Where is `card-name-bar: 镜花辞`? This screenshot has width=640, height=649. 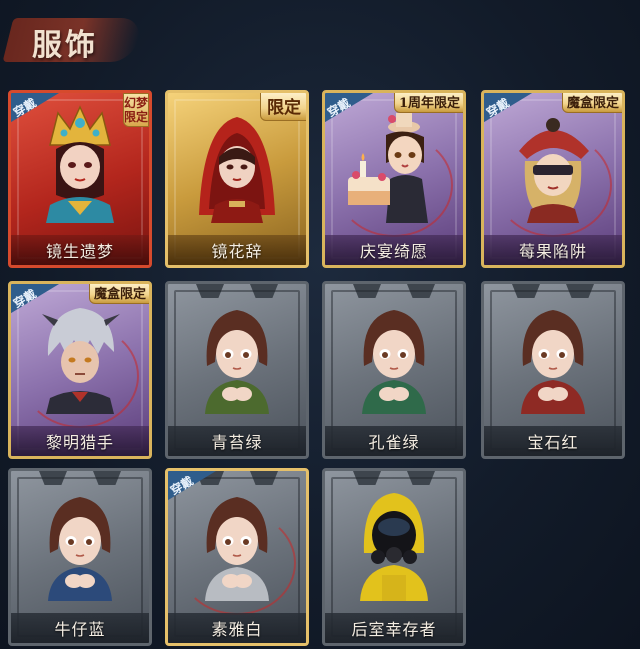
card-name-bar: 镜花辞 is located at coordinates (237, 250).